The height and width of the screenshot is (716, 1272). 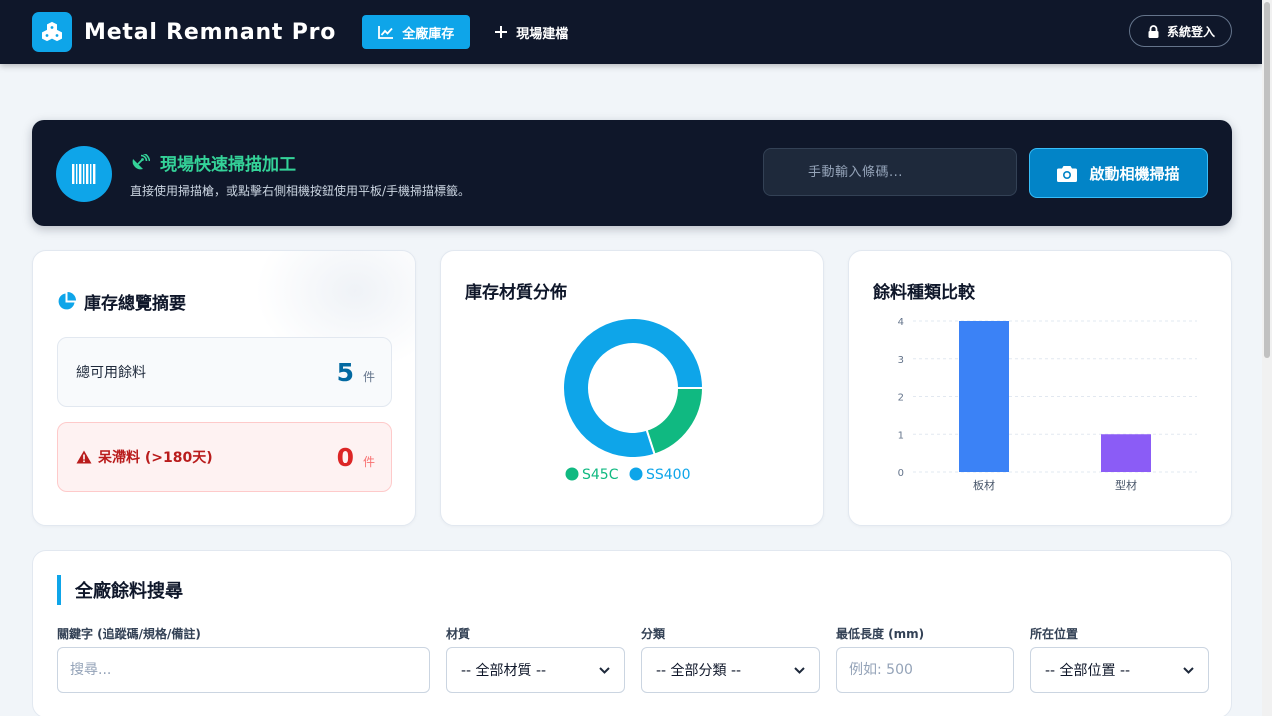 I want to click on login-label: 系統登入, so click(x=1190, y=31).